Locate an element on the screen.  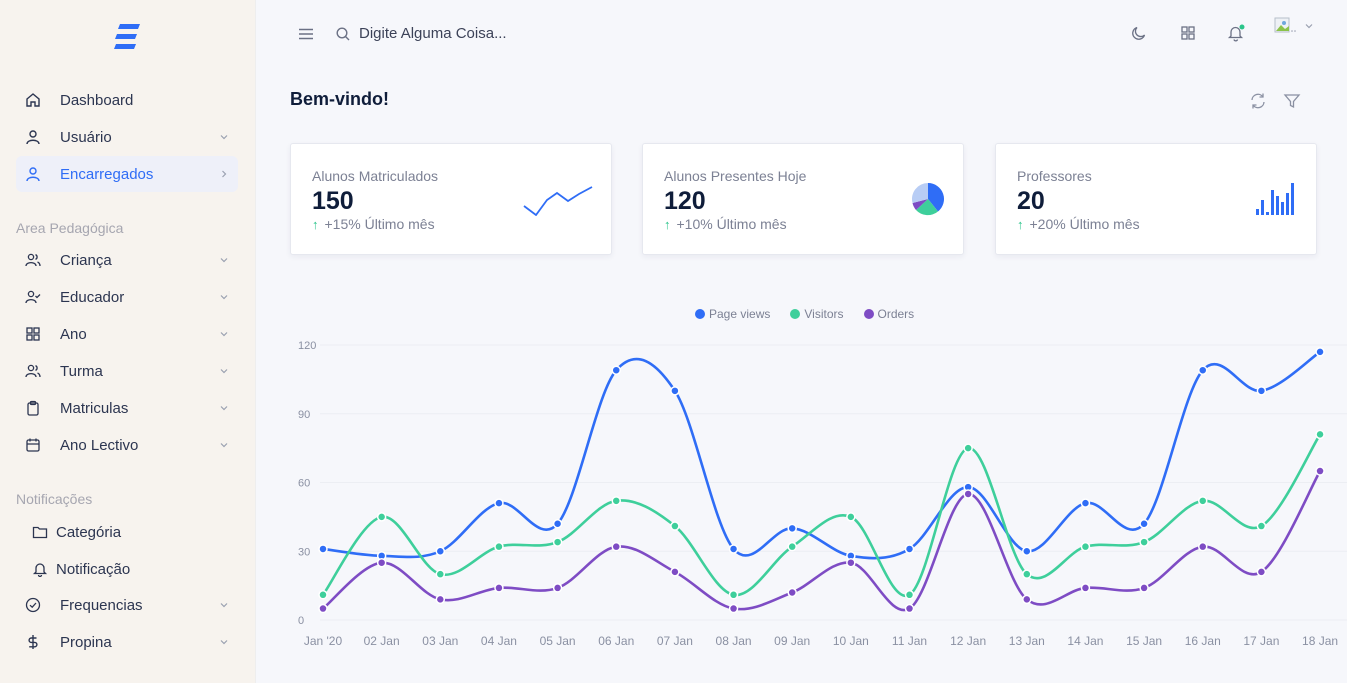
x-tick-label: 12 Jan is located at coordinates (968, 641).